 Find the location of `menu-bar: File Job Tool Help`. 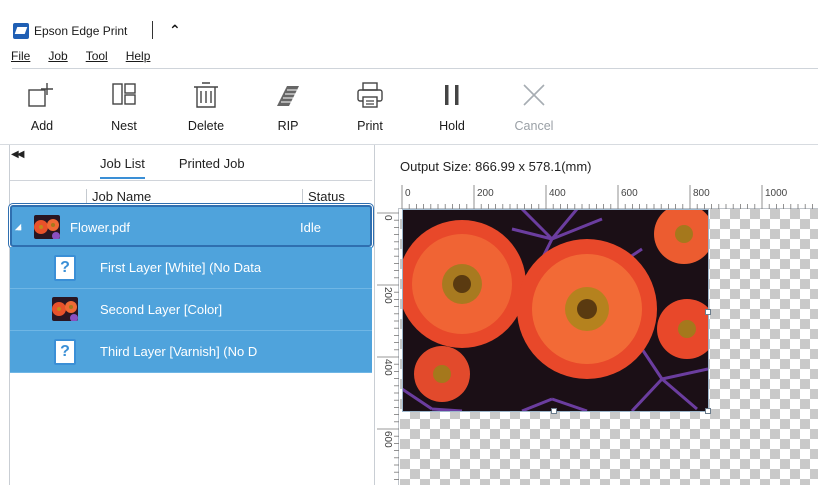

menu-bar: File Job Tool Help is located at coordinates (78, 57).